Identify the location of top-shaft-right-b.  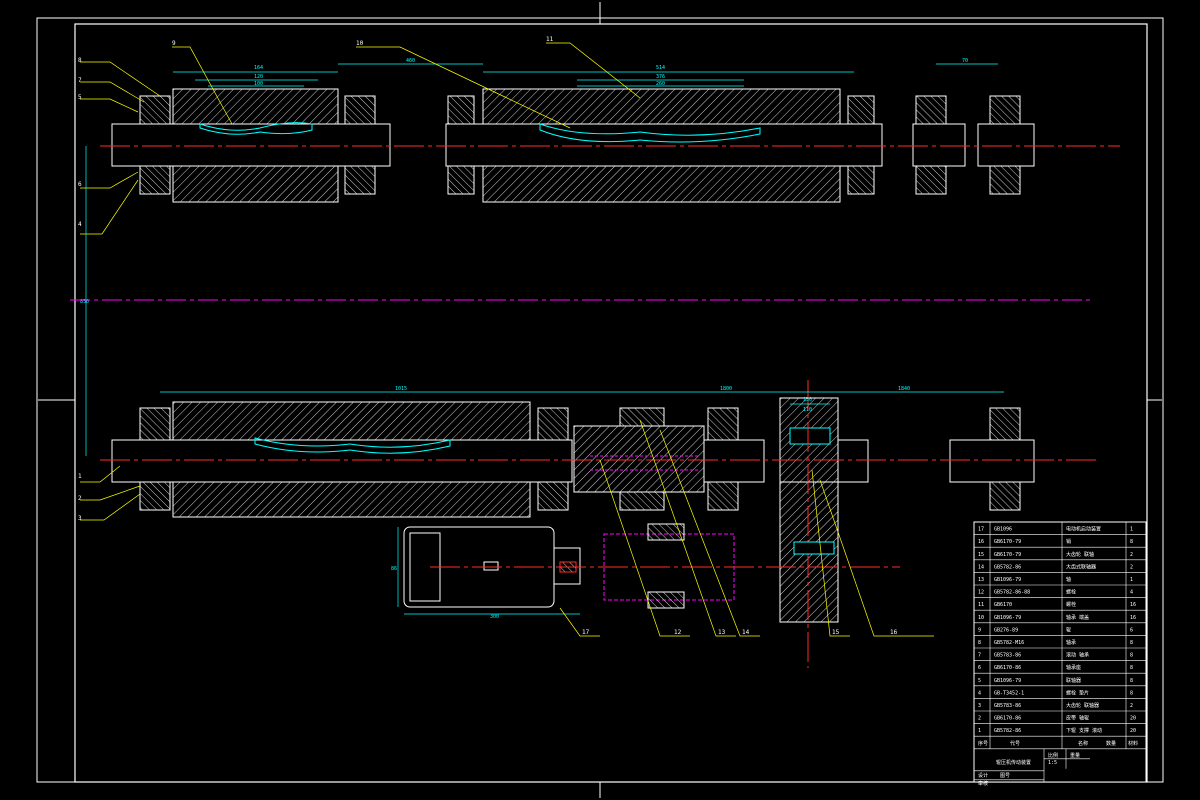
(1006, 145).